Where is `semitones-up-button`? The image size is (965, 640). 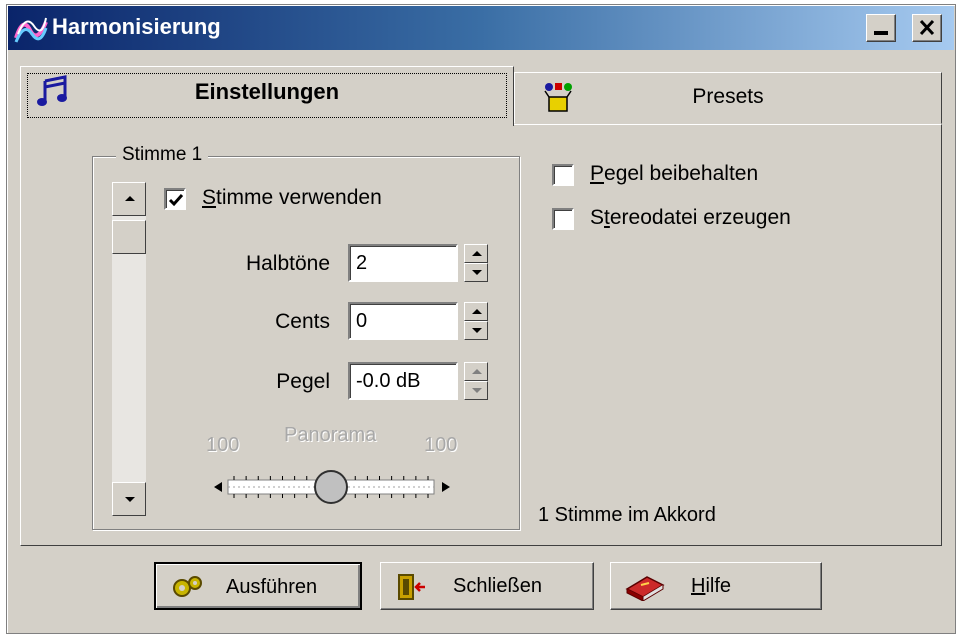 semitones-up-button is located at coordinates (476, 253).